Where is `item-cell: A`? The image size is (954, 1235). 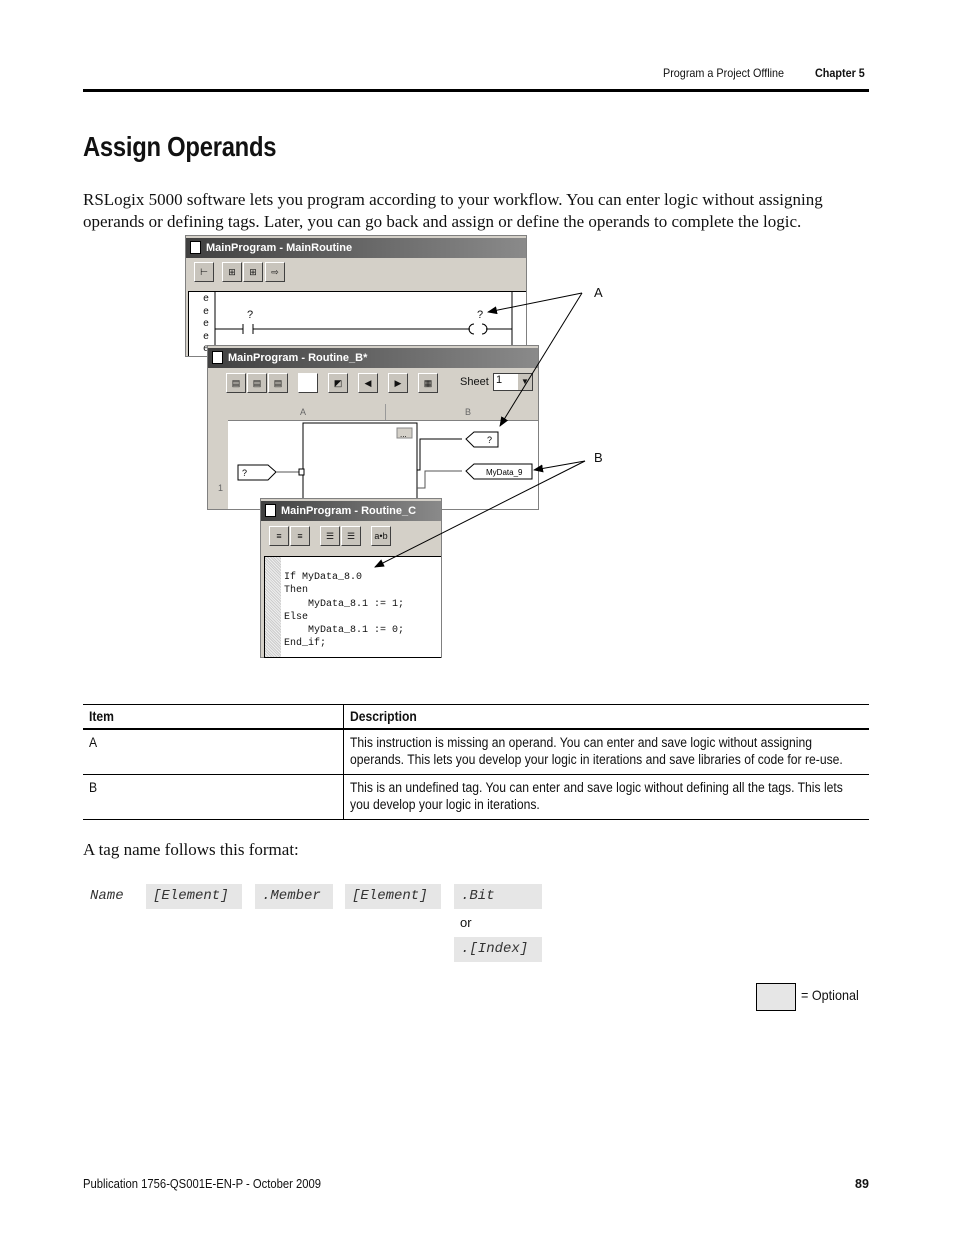 item-cell: A is located at coordinates (213, 752).